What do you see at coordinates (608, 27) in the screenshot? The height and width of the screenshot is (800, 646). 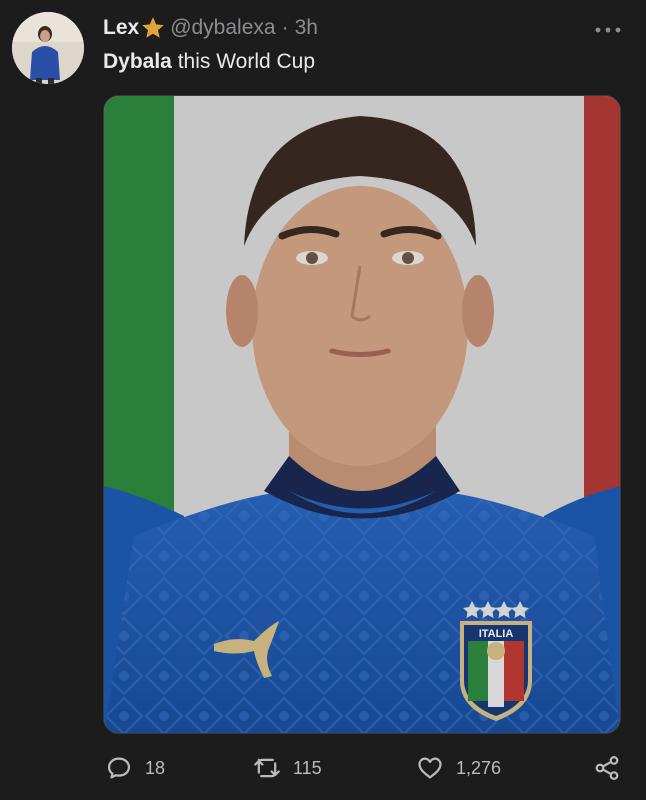 I see `more-icon` at bounding box center [608, 27].